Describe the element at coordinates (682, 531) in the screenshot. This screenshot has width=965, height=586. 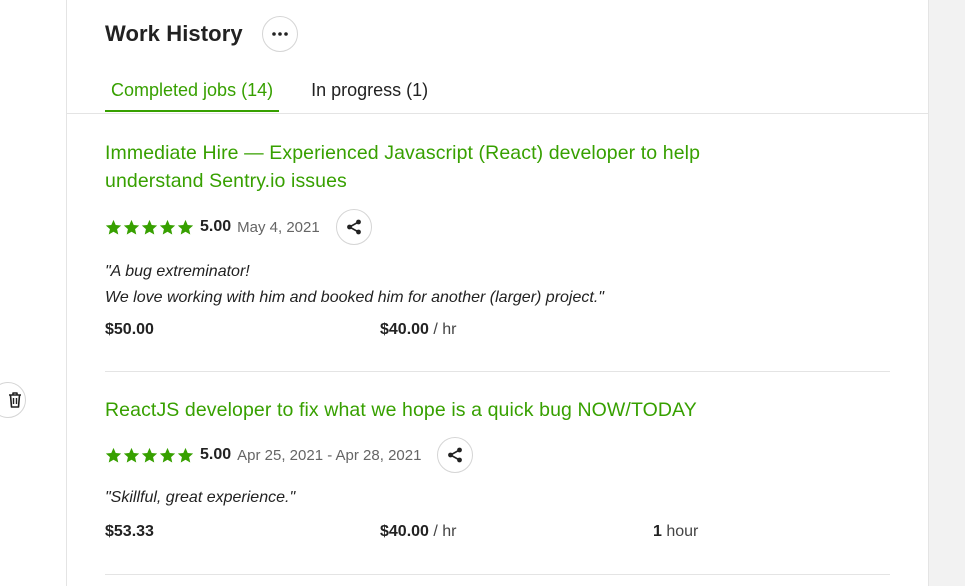
I see `hours-unit: hour` at that location.